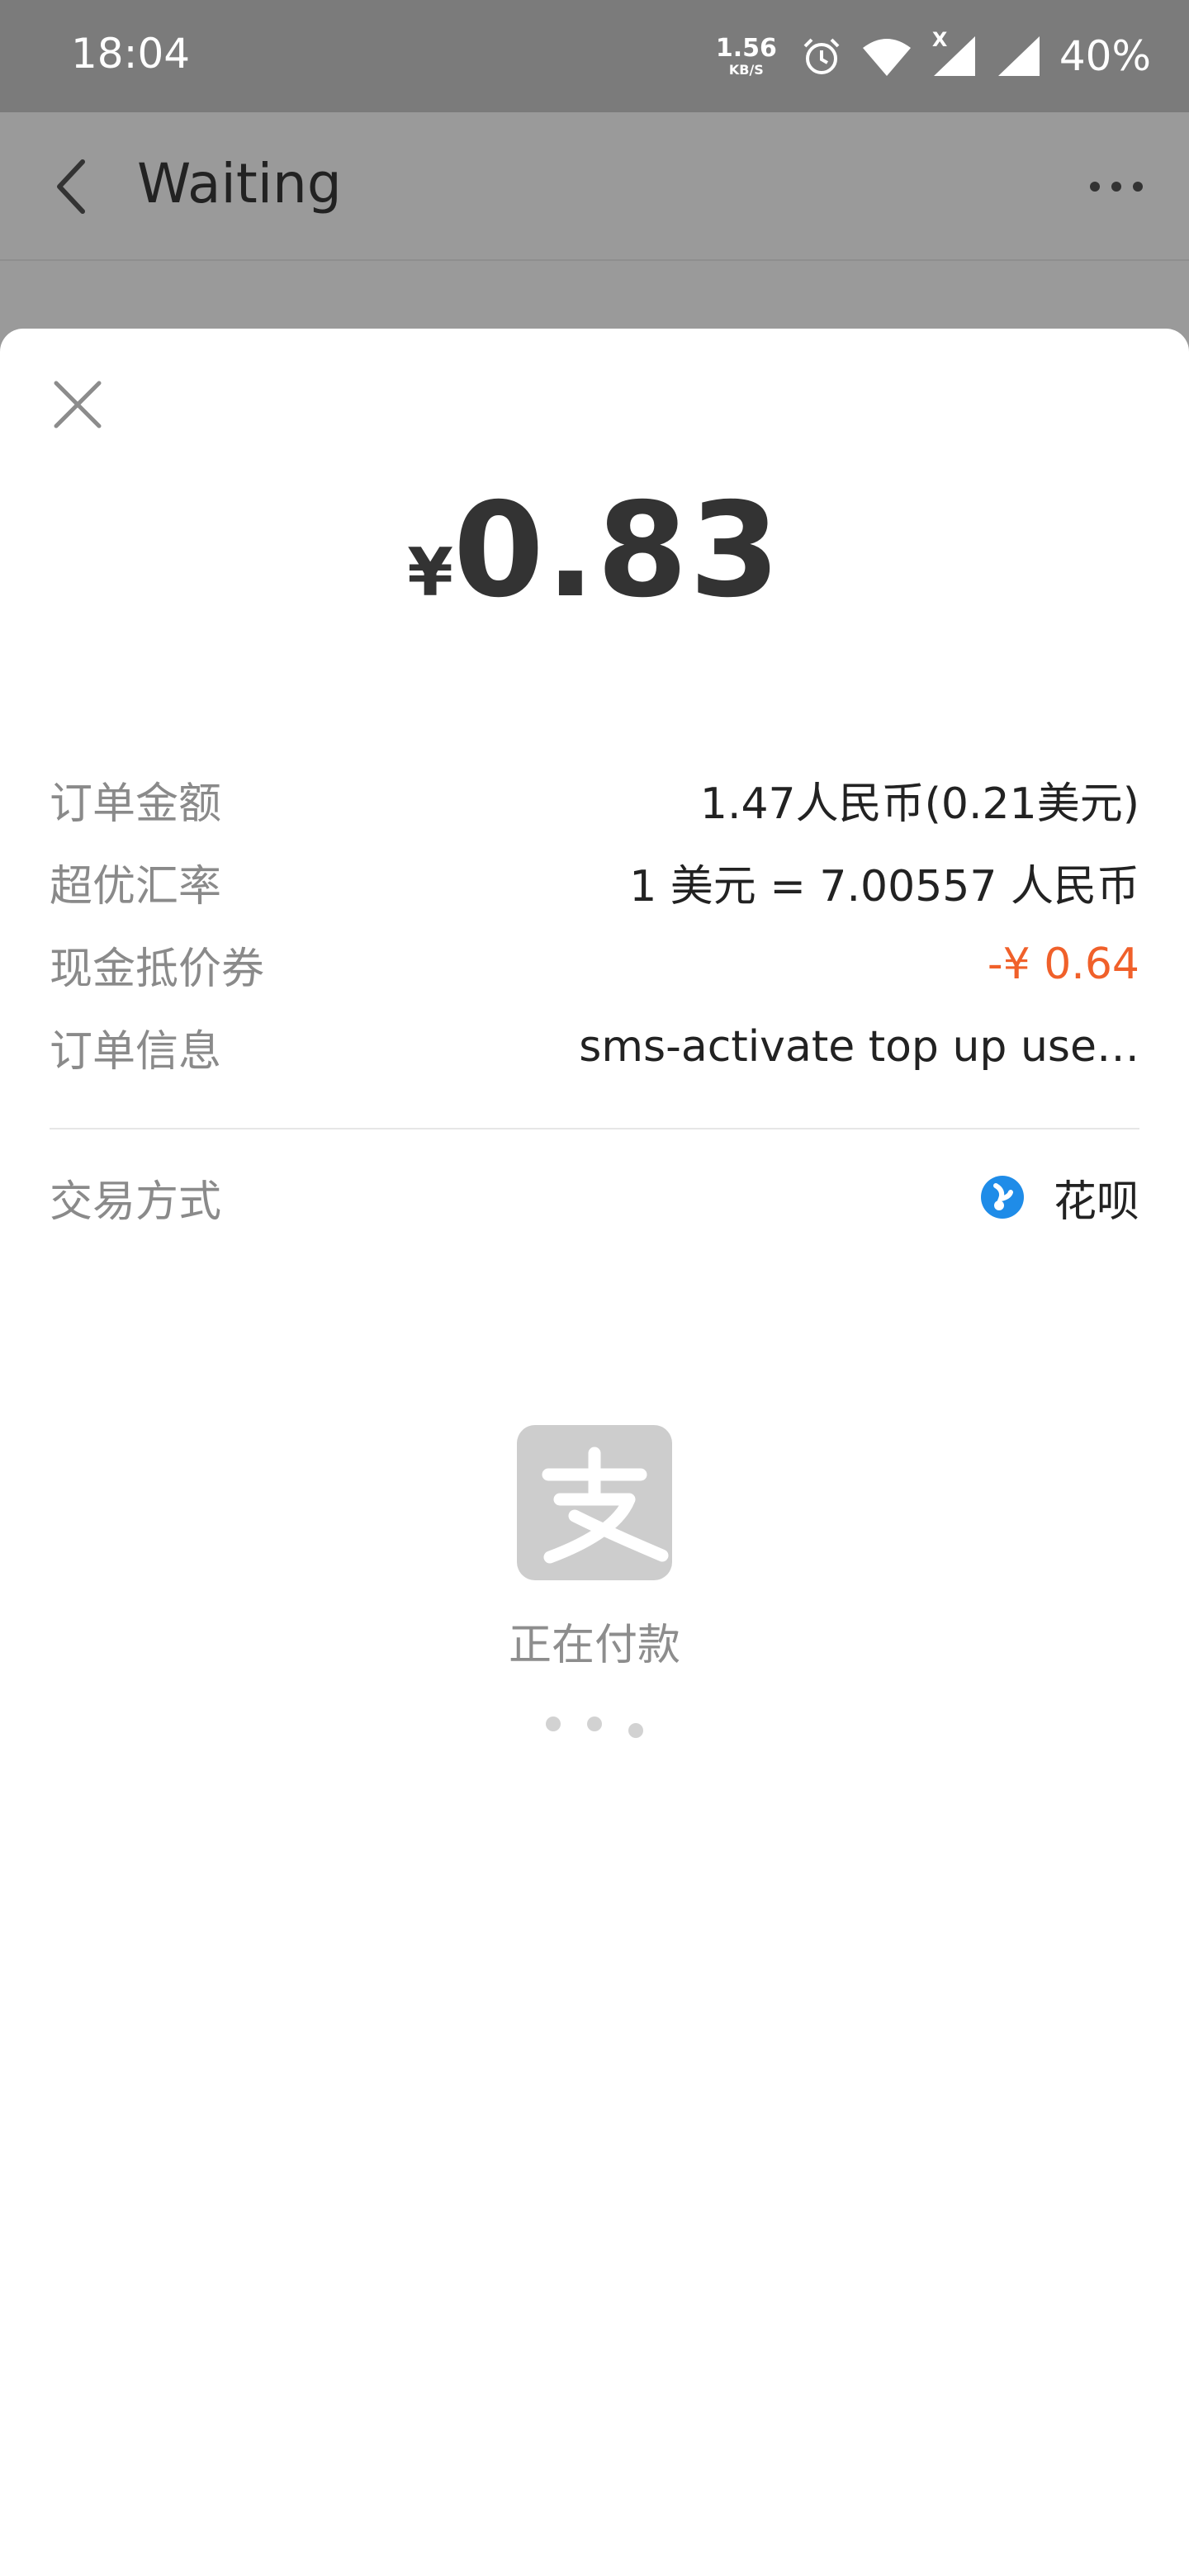  I want to click on payment-method-name: 花呗, so click(1096, 1202).